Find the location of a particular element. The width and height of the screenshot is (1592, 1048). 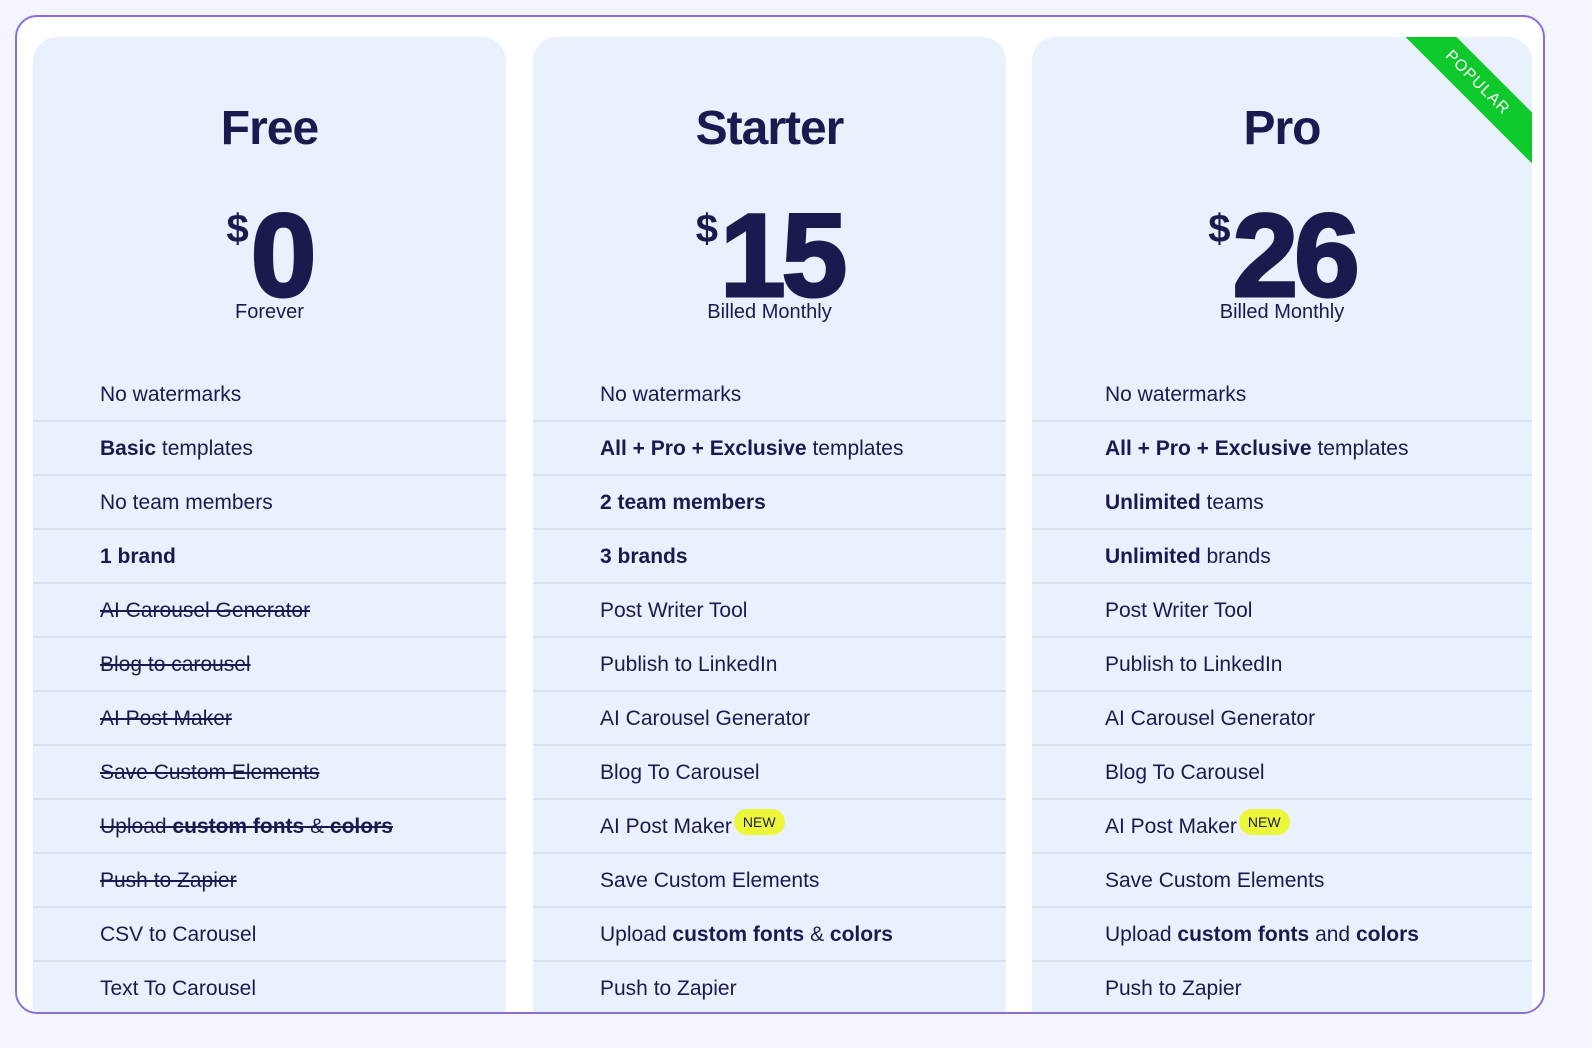

feature-text-unavailable: AI Carousel Generator is located at coordinates (205, 610).